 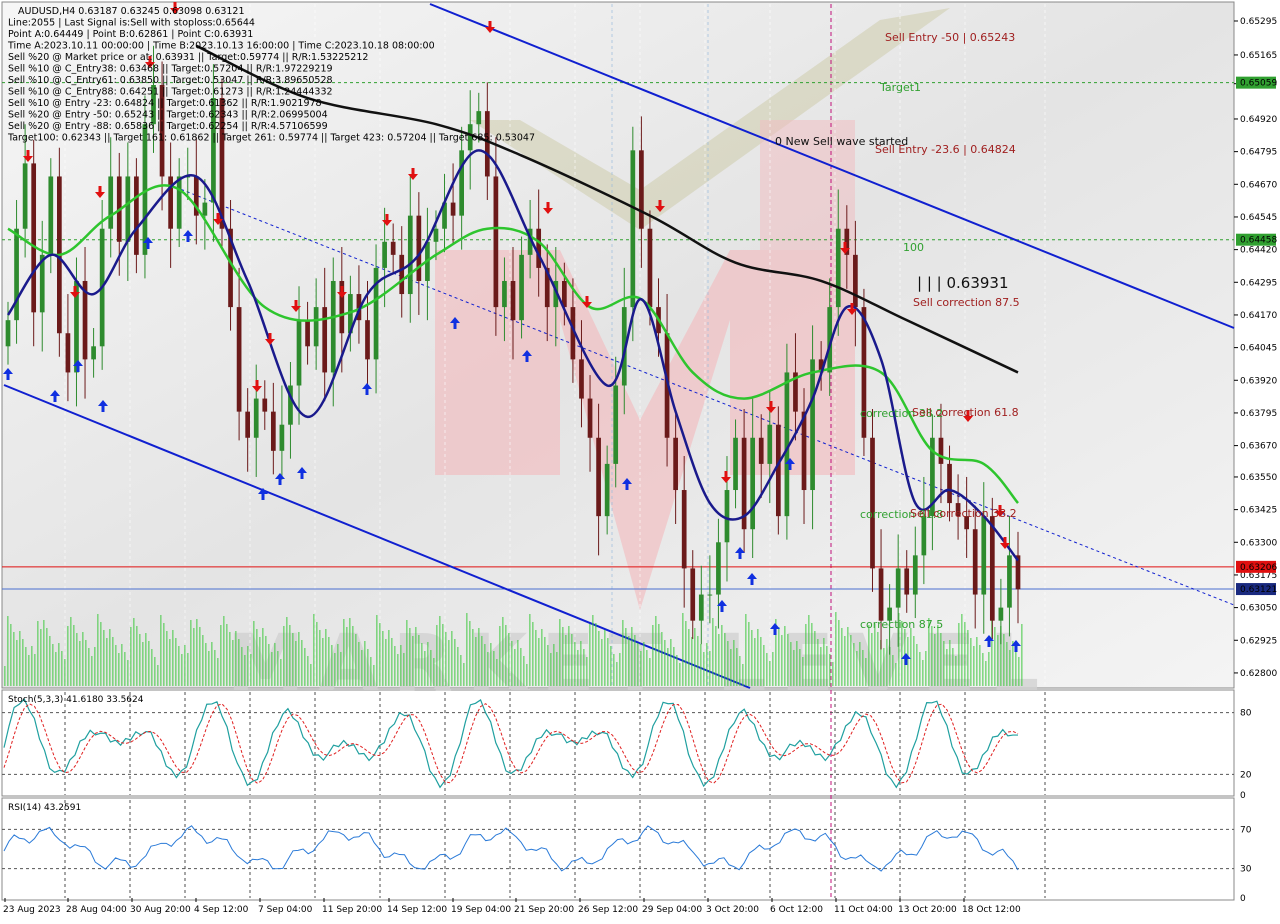 I want to click on price-tick-label: 0.63795, so click(x=1258, y=414).